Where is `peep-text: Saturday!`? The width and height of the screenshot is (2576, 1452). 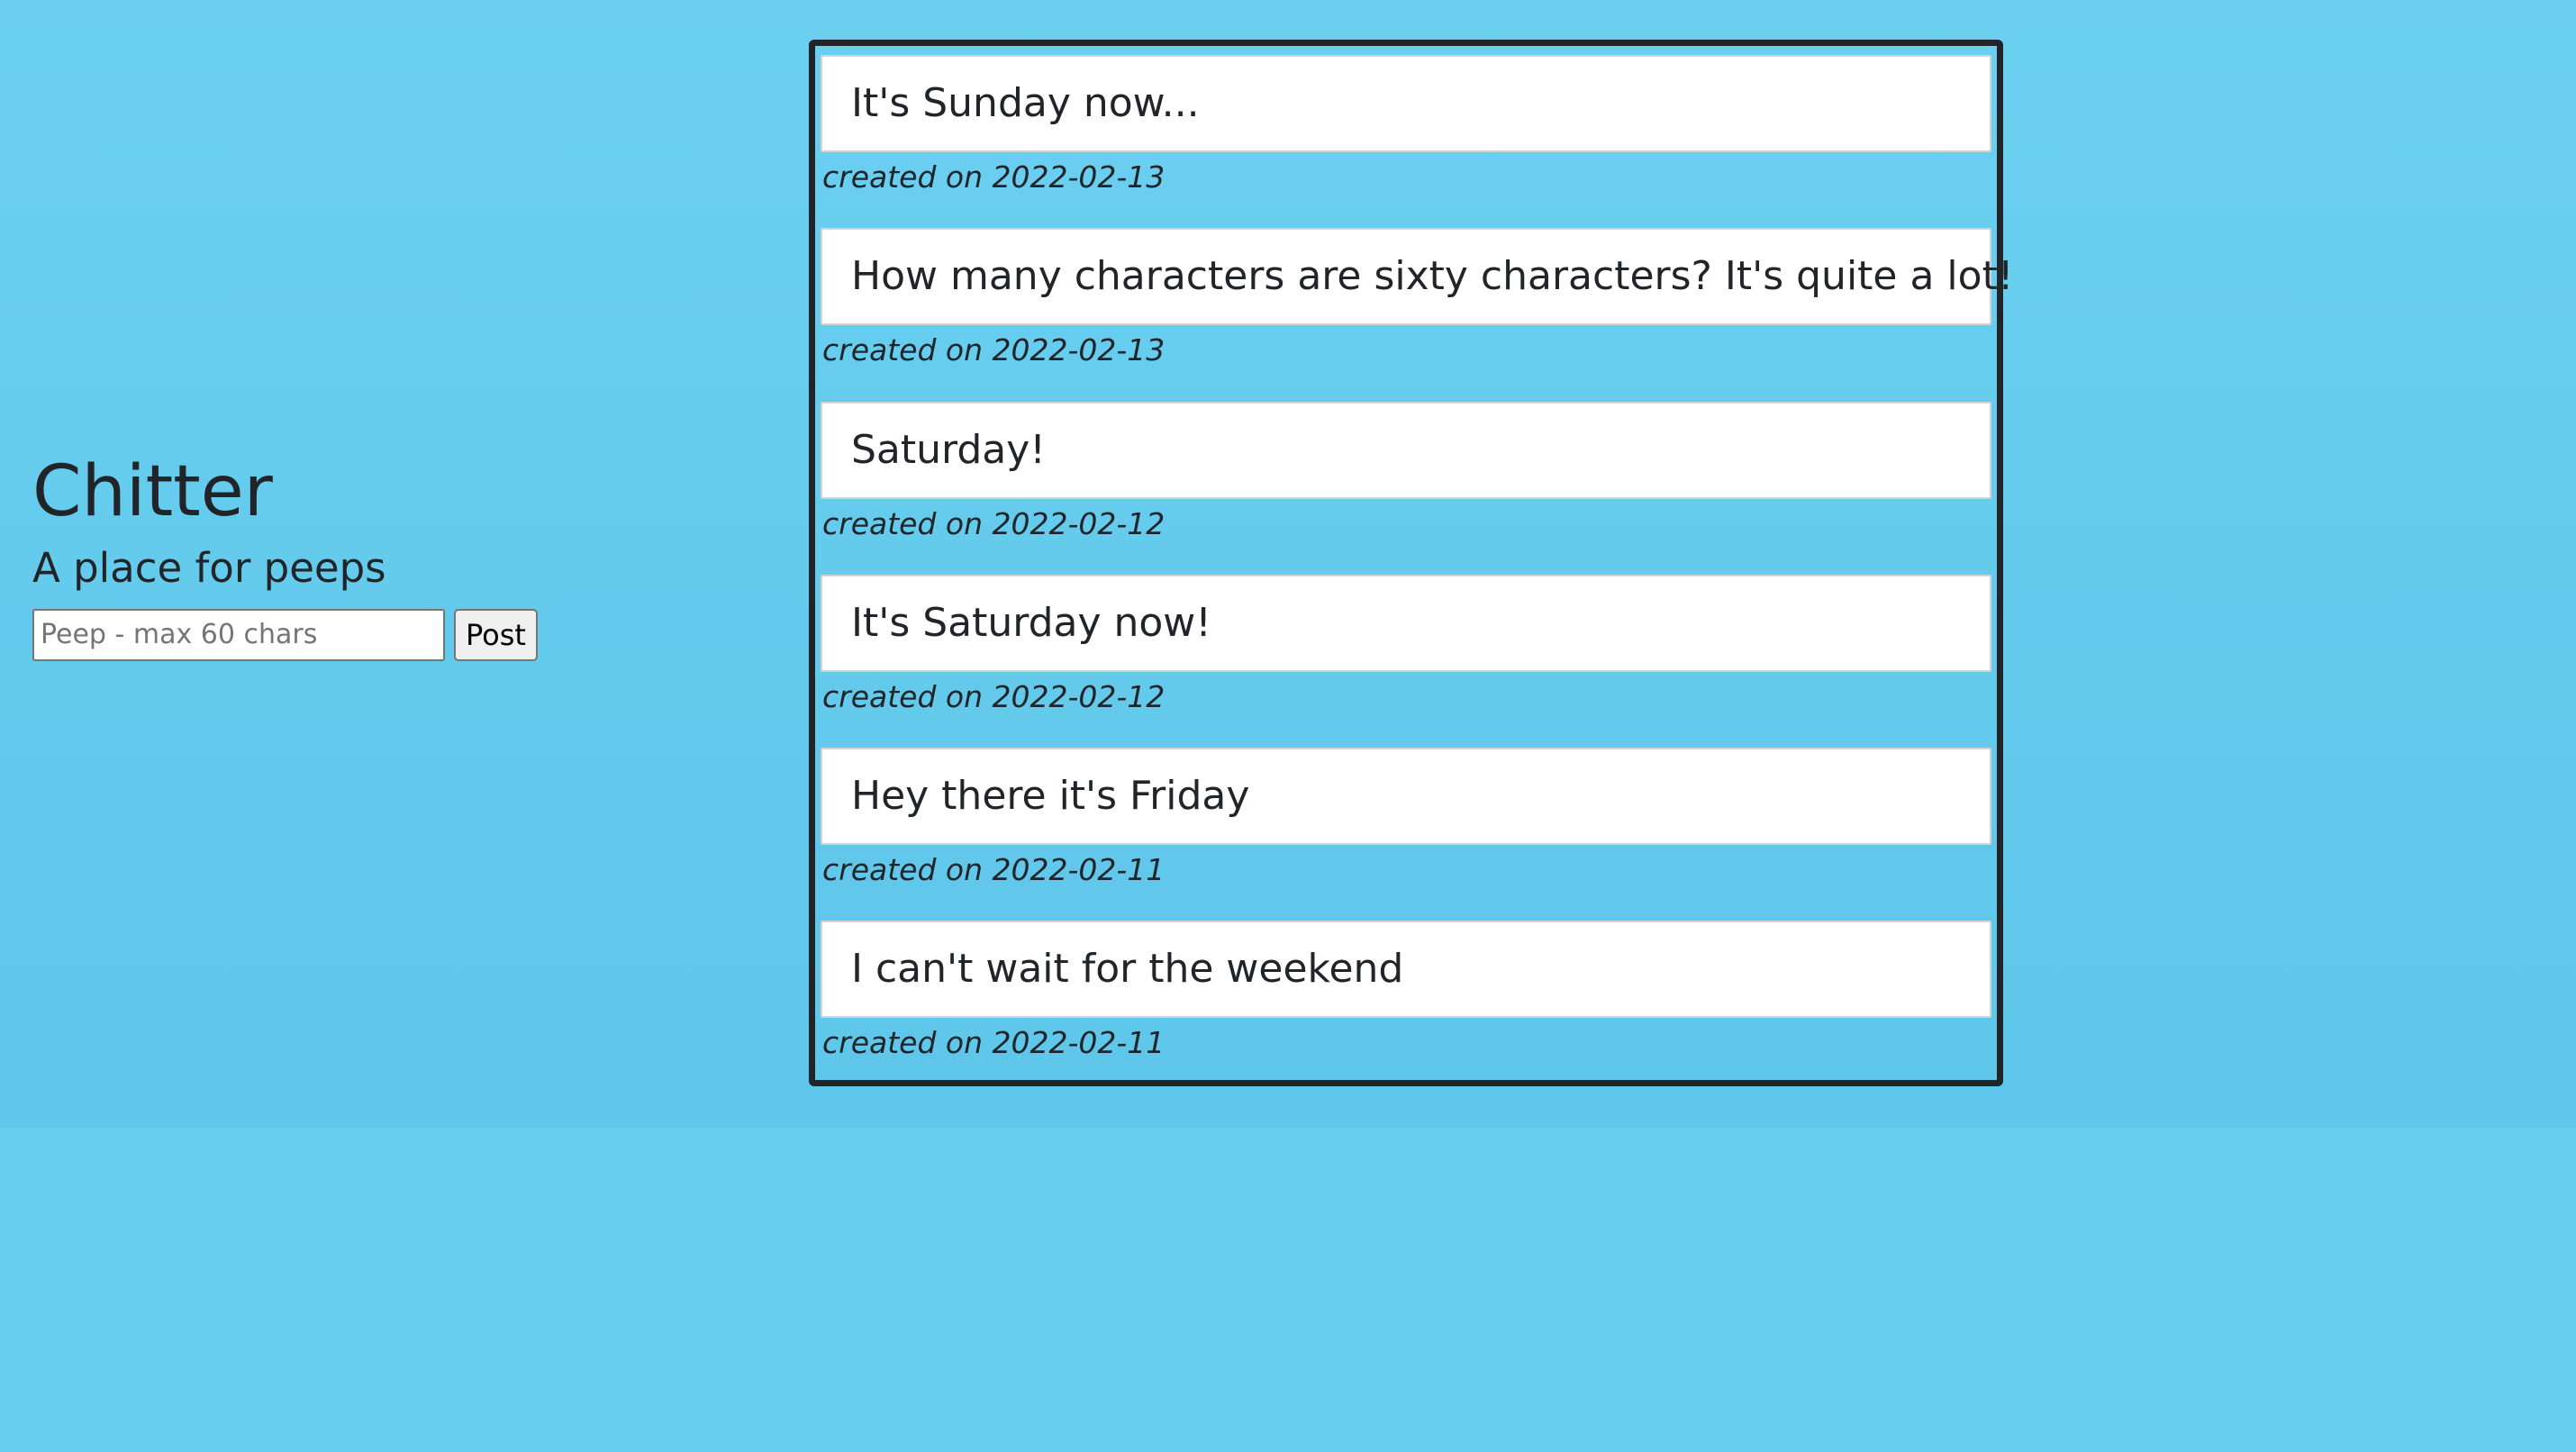 peep-text: Saturday! is located at coordinates (948, 449).